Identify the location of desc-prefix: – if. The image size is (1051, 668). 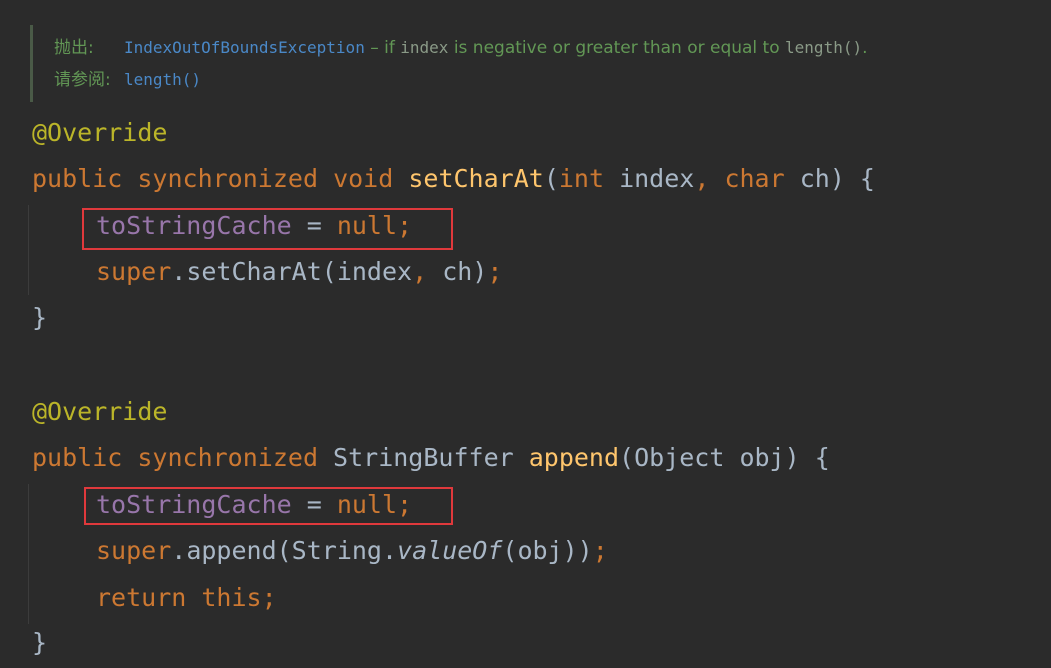
(382, 48).